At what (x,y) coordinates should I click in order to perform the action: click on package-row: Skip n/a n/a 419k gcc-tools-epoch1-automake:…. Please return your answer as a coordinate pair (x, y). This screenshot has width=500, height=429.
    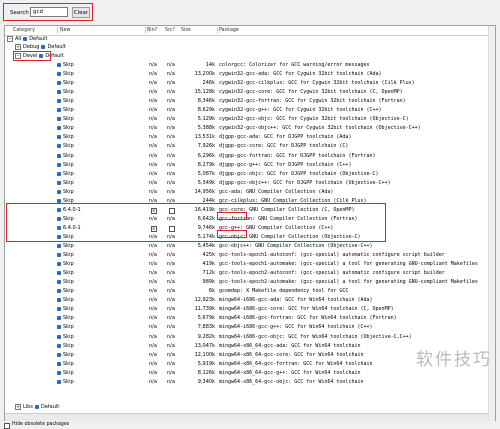
    Looking at the image, I should click on (250, 264).